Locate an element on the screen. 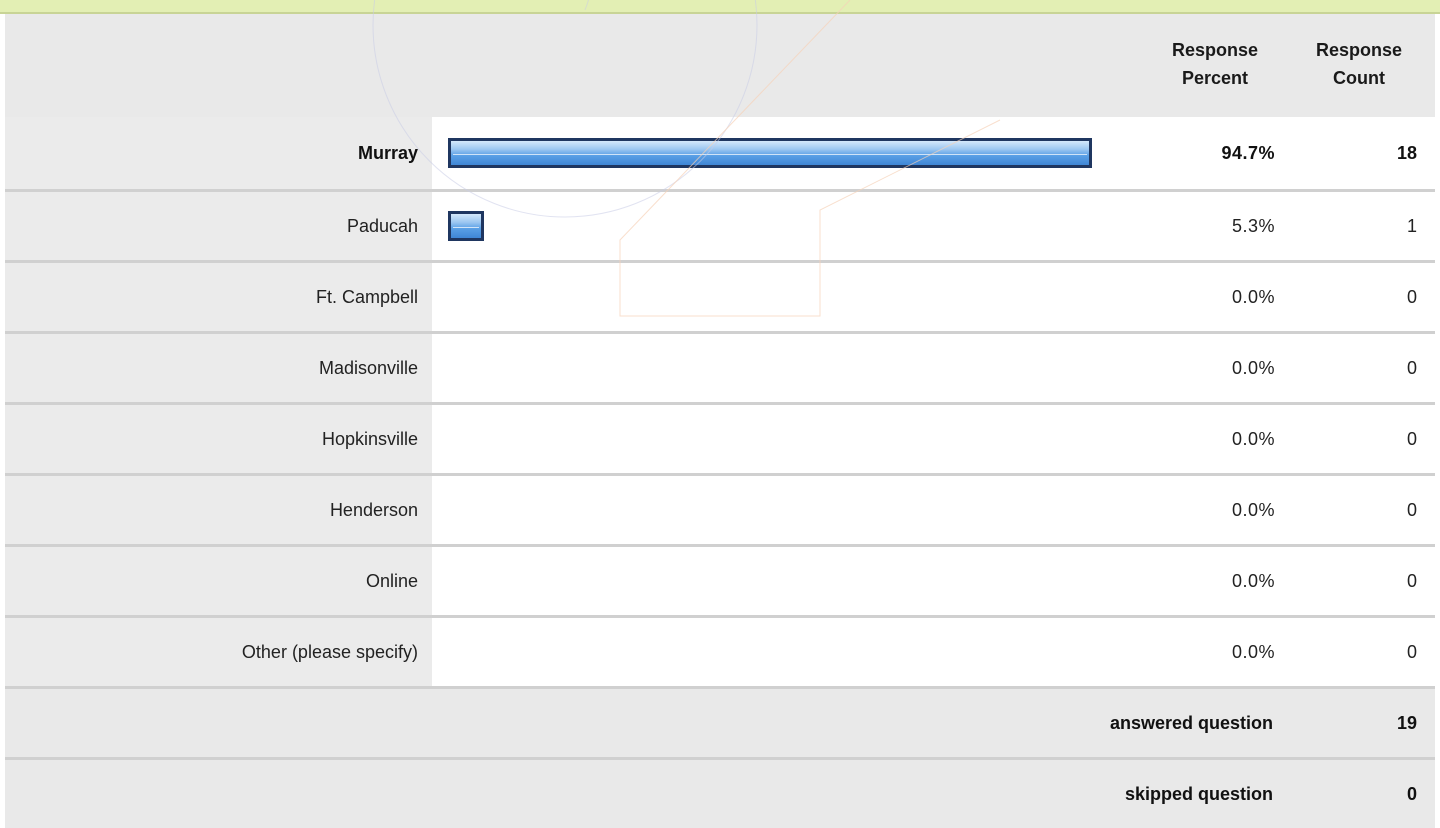  summary-value: 0 is located at coordinates (1411, 794).